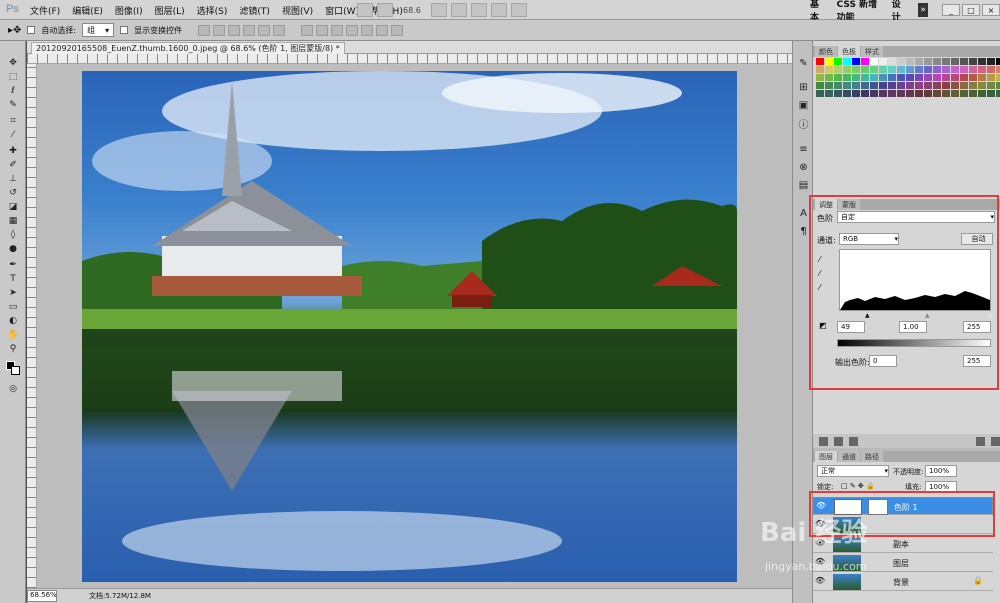 Image resolution: width=1000 pixels, height=603 pixels. Describe the element at coordinates (13, 207) in the screenshot. I see `eraser-tool-icon: ◪` at that location.